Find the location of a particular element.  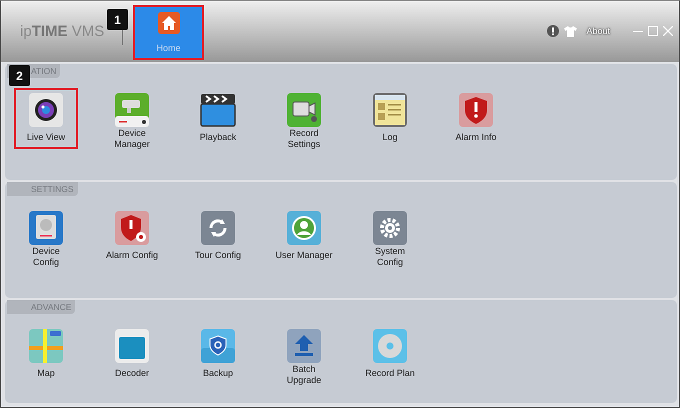

app-tile: Backup is located at coordinates (218, 354).